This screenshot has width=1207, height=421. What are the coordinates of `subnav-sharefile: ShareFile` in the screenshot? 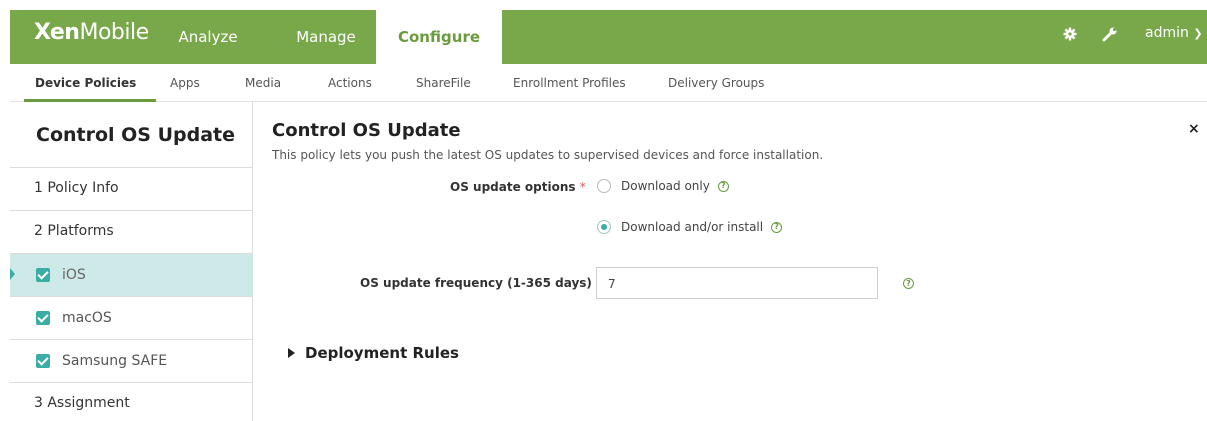 It's located at (443, 83).